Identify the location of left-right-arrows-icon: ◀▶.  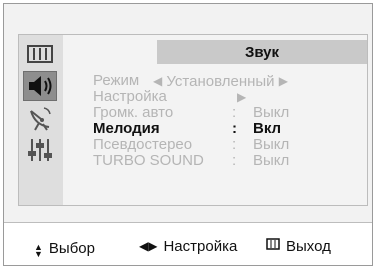
(148, 246).